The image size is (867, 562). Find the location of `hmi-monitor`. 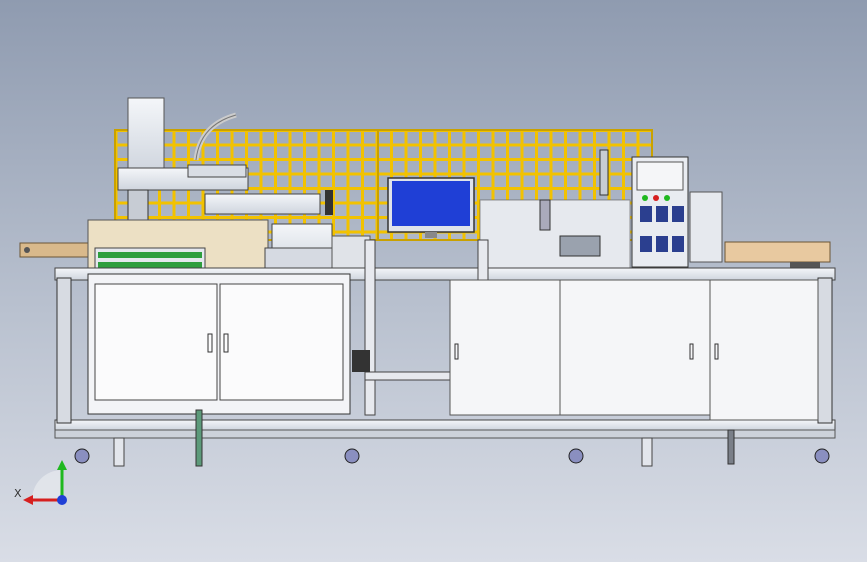

hmi-monitor is located at coordinates (431, 207).